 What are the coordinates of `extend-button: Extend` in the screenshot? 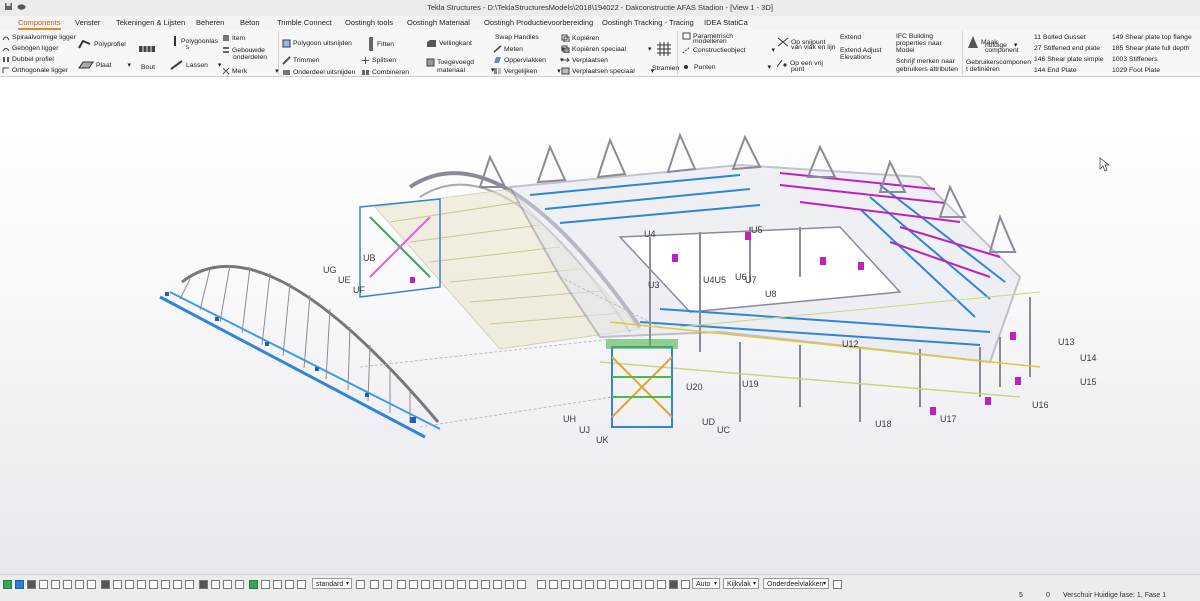 It's located at (850, 37).